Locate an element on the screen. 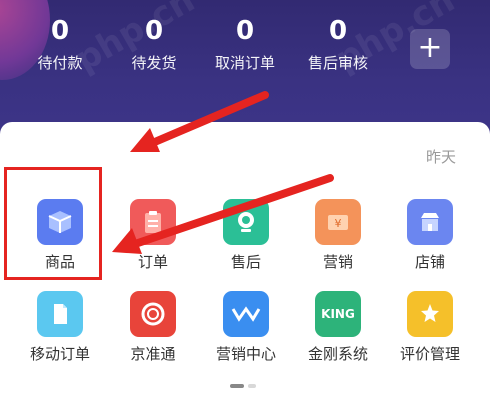 This screenshot has width=490, height=400. app-tile-mobile-orders: 移动订单 is located at coordinates (60, 327).